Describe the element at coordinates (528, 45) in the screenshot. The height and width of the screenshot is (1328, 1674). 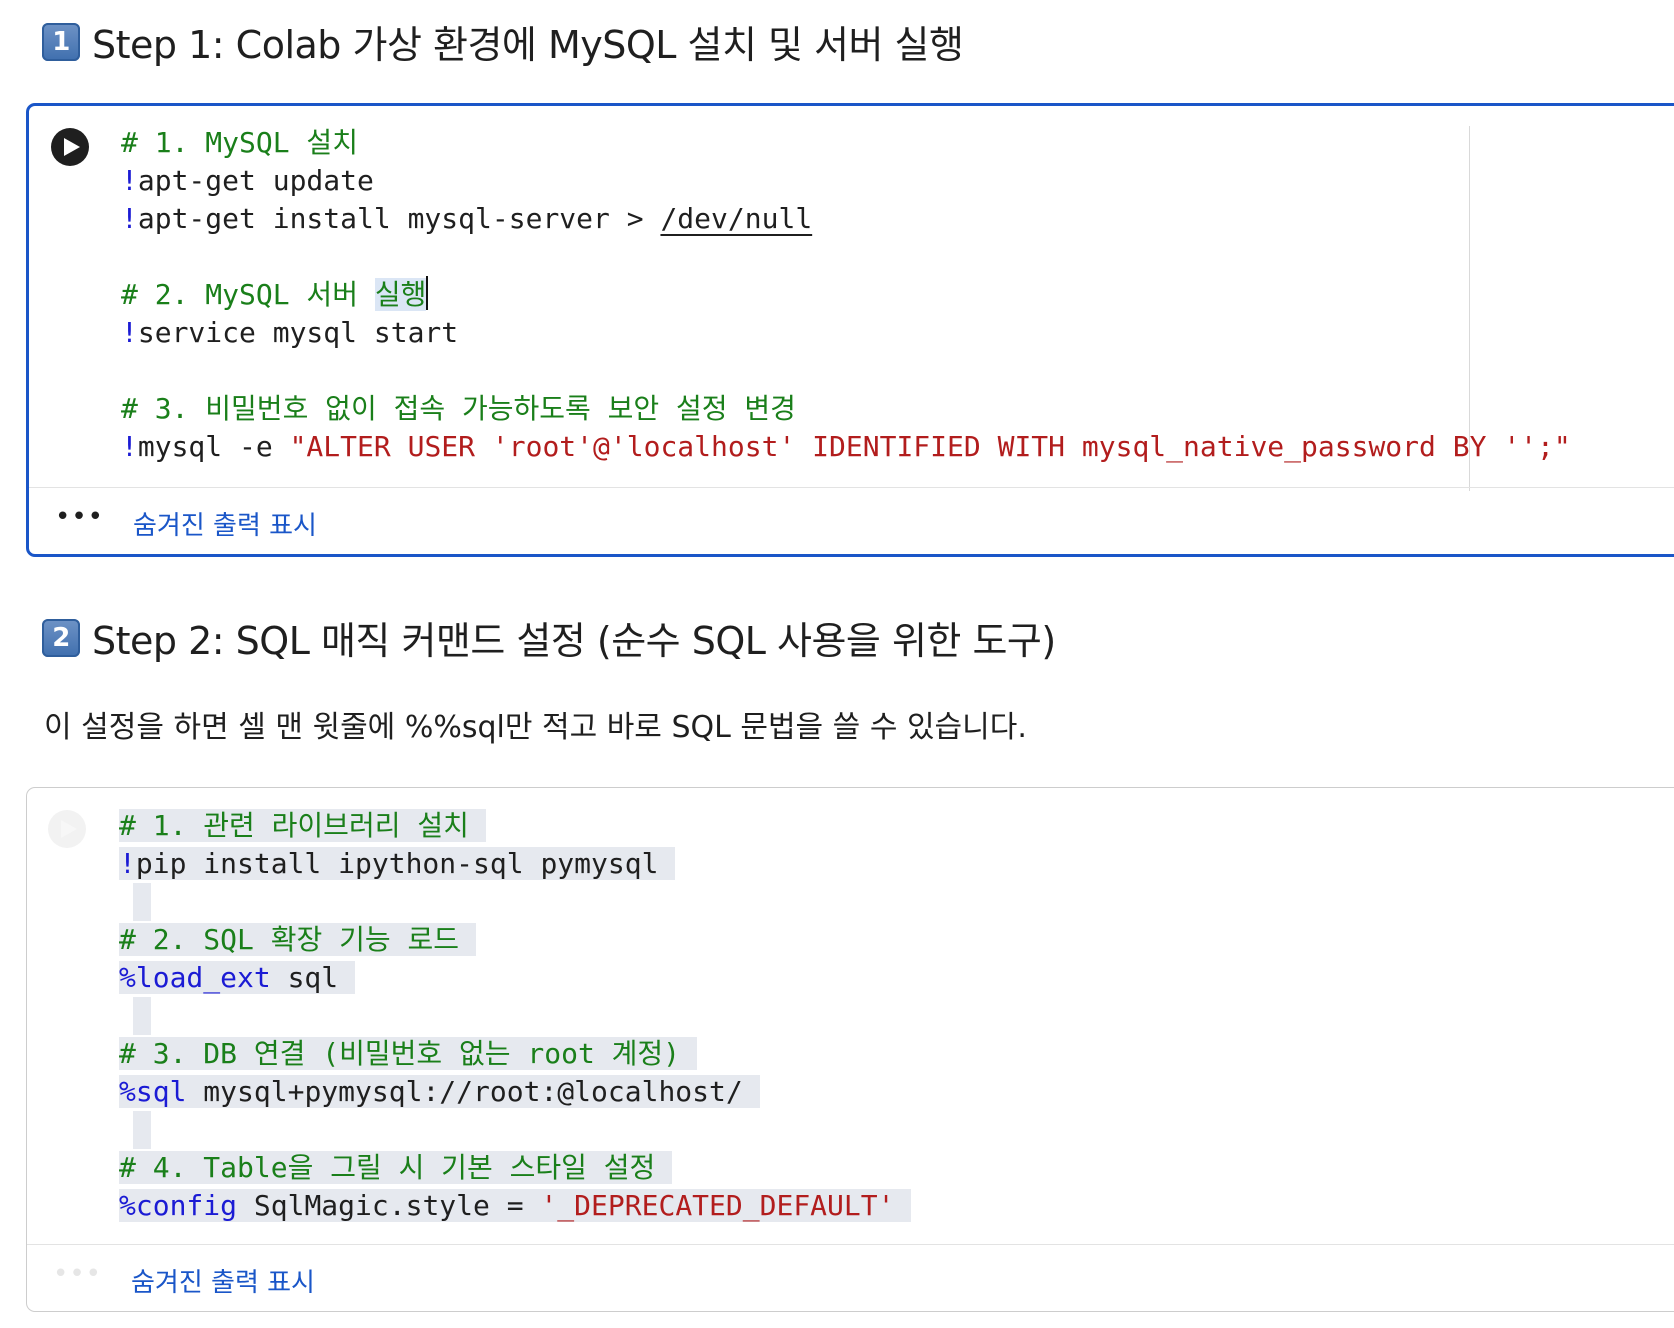
I see `step1-title: Step 1: Colab 가상 환경에 MySQL 설치 및 서버 실행` at that location.